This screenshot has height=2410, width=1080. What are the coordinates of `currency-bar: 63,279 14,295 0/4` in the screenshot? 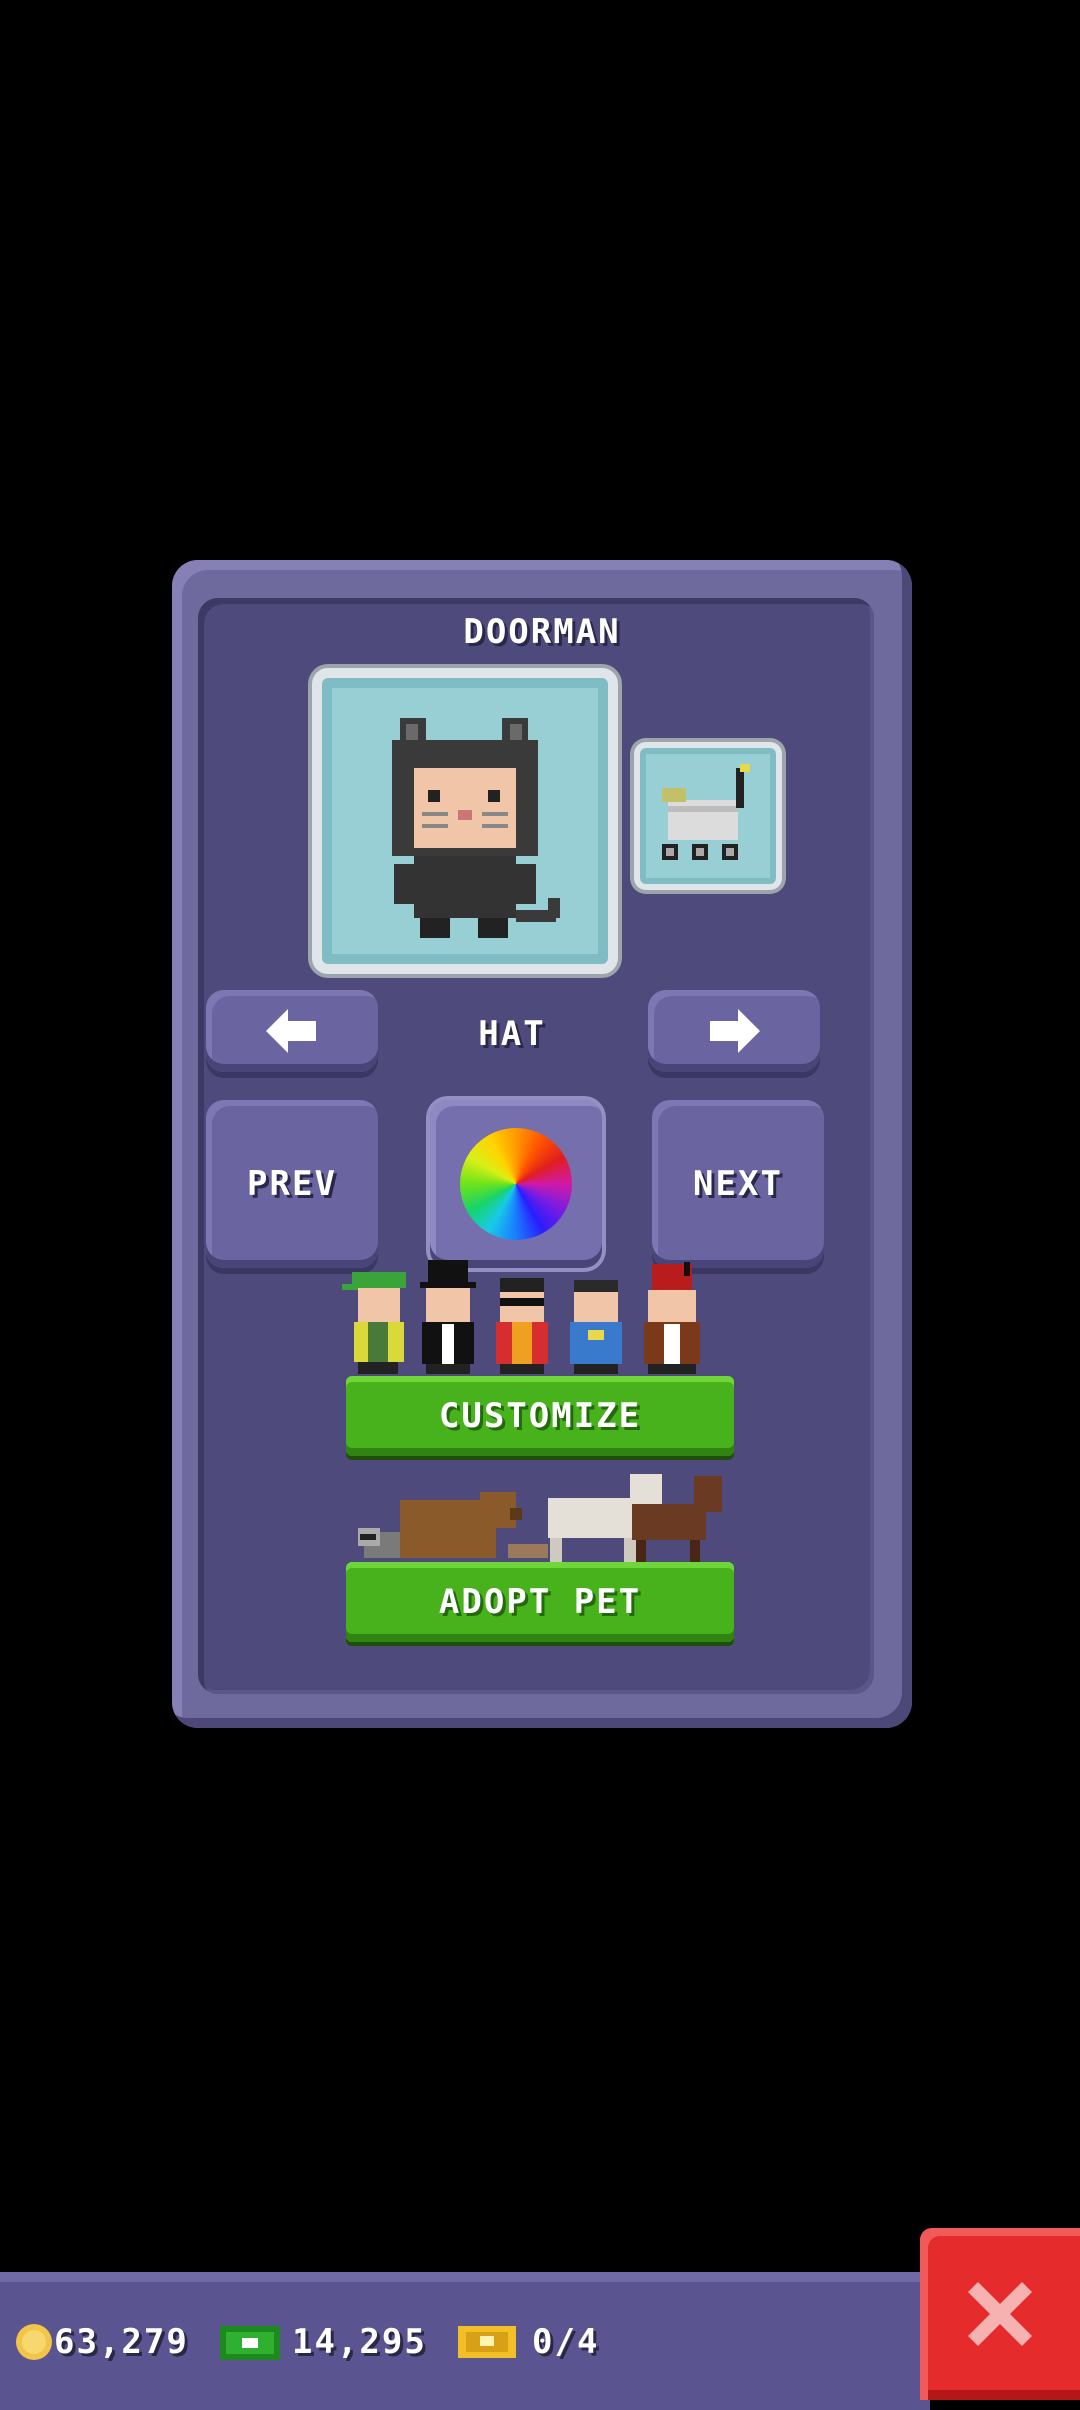 It's located at (465, 2341).